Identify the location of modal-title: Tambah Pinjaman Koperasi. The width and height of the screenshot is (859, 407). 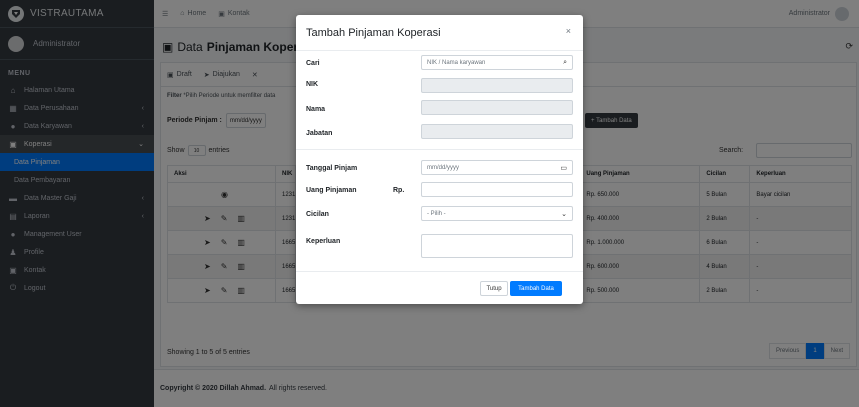
(373, 32).